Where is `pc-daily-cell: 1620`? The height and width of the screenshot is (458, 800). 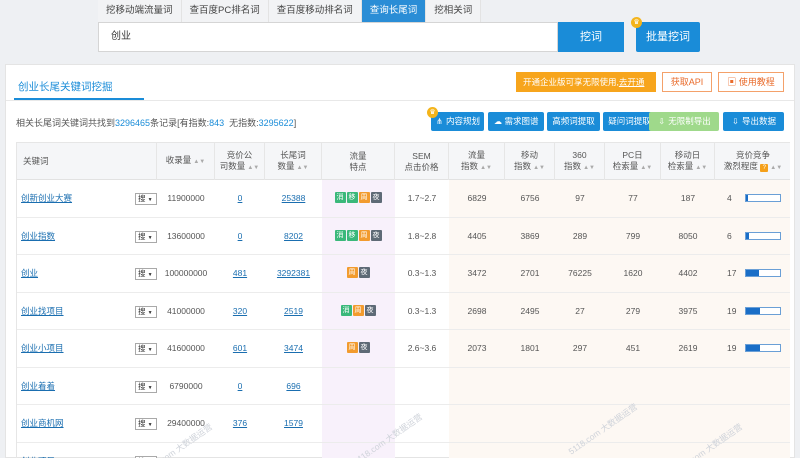 pc-daily-cell: 1620 is located at coordinates (633, 273).